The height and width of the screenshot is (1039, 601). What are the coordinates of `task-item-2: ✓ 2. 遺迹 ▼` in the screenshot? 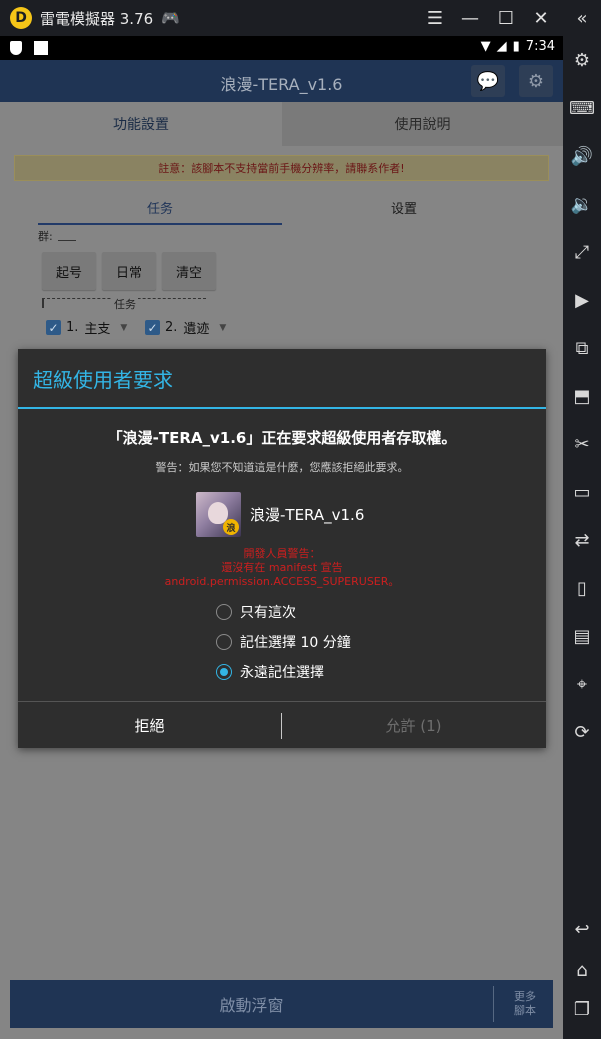 It's located at (185, 327).